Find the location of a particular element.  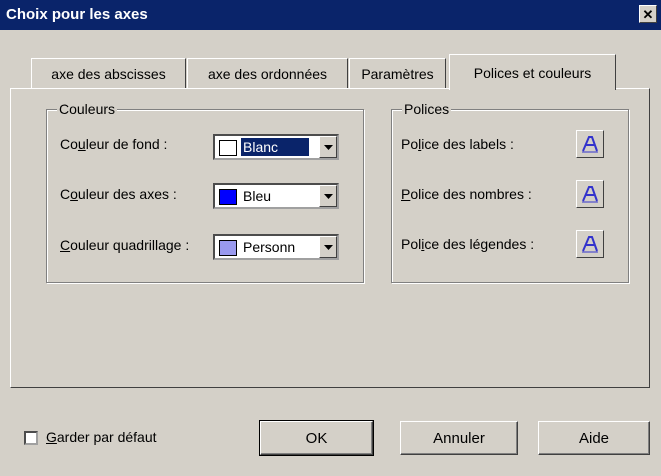

title-bar: Choix pour les axes ✕ is located at coordinates (330, 15).